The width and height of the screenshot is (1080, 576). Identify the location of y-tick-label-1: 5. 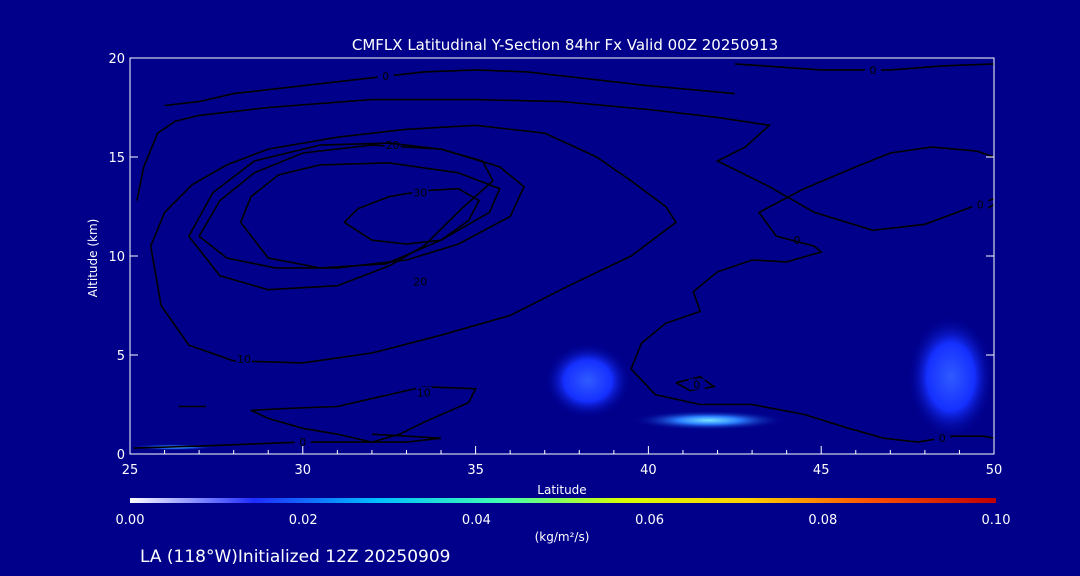
(121, 356).